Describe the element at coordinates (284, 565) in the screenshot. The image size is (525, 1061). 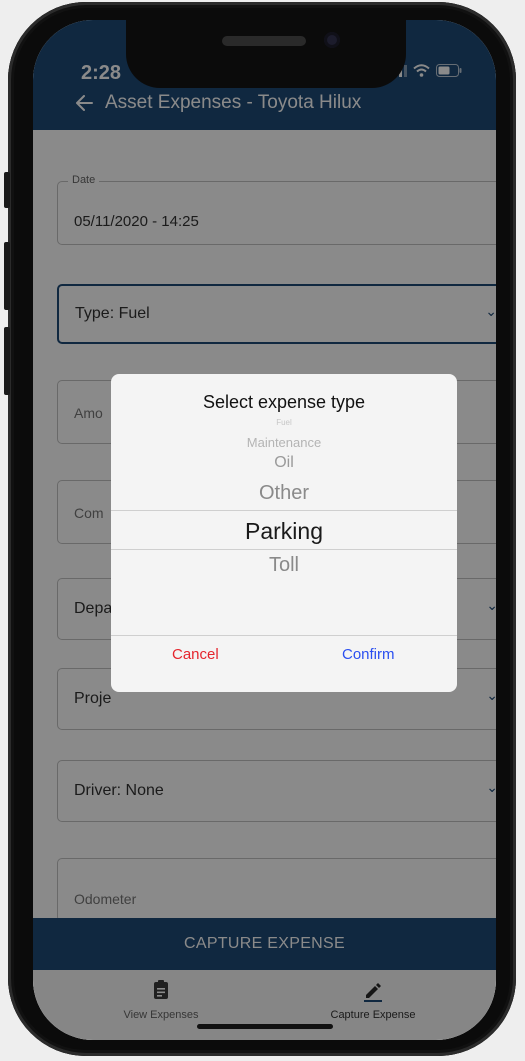
I see `picker-item: Toll` at that location.